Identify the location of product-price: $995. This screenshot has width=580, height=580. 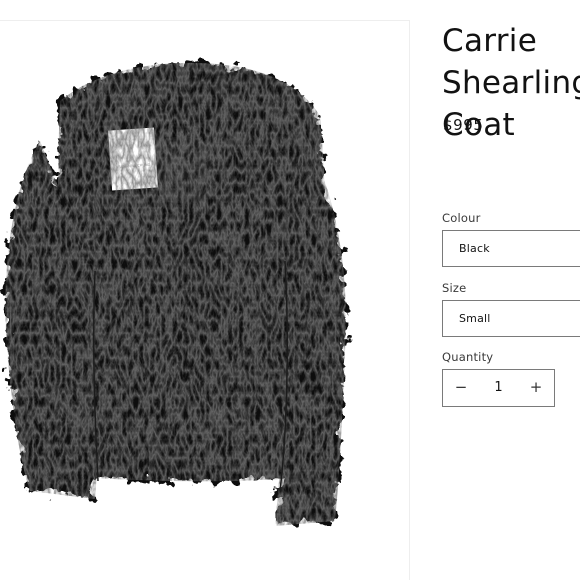
(463, 125).